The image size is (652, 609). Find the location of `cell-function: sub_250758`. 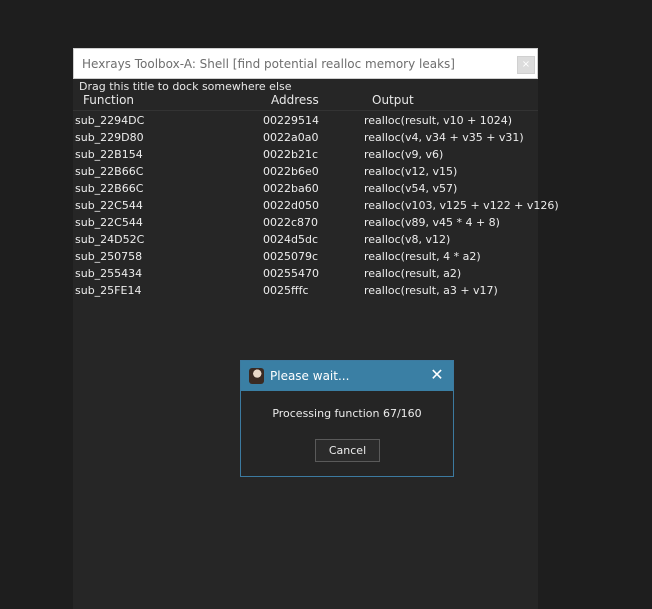

cell-function: sub_250758 is located at coordinates (109, 256).